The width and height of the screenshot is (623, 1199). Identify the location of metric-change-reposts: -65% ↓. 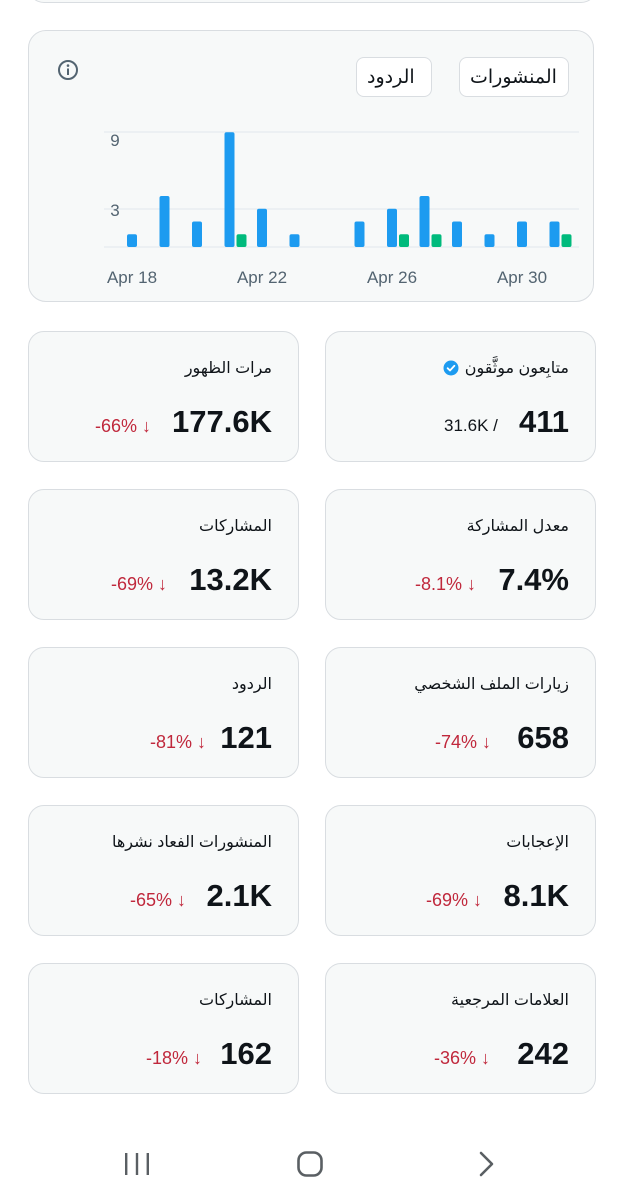
(158, 900).